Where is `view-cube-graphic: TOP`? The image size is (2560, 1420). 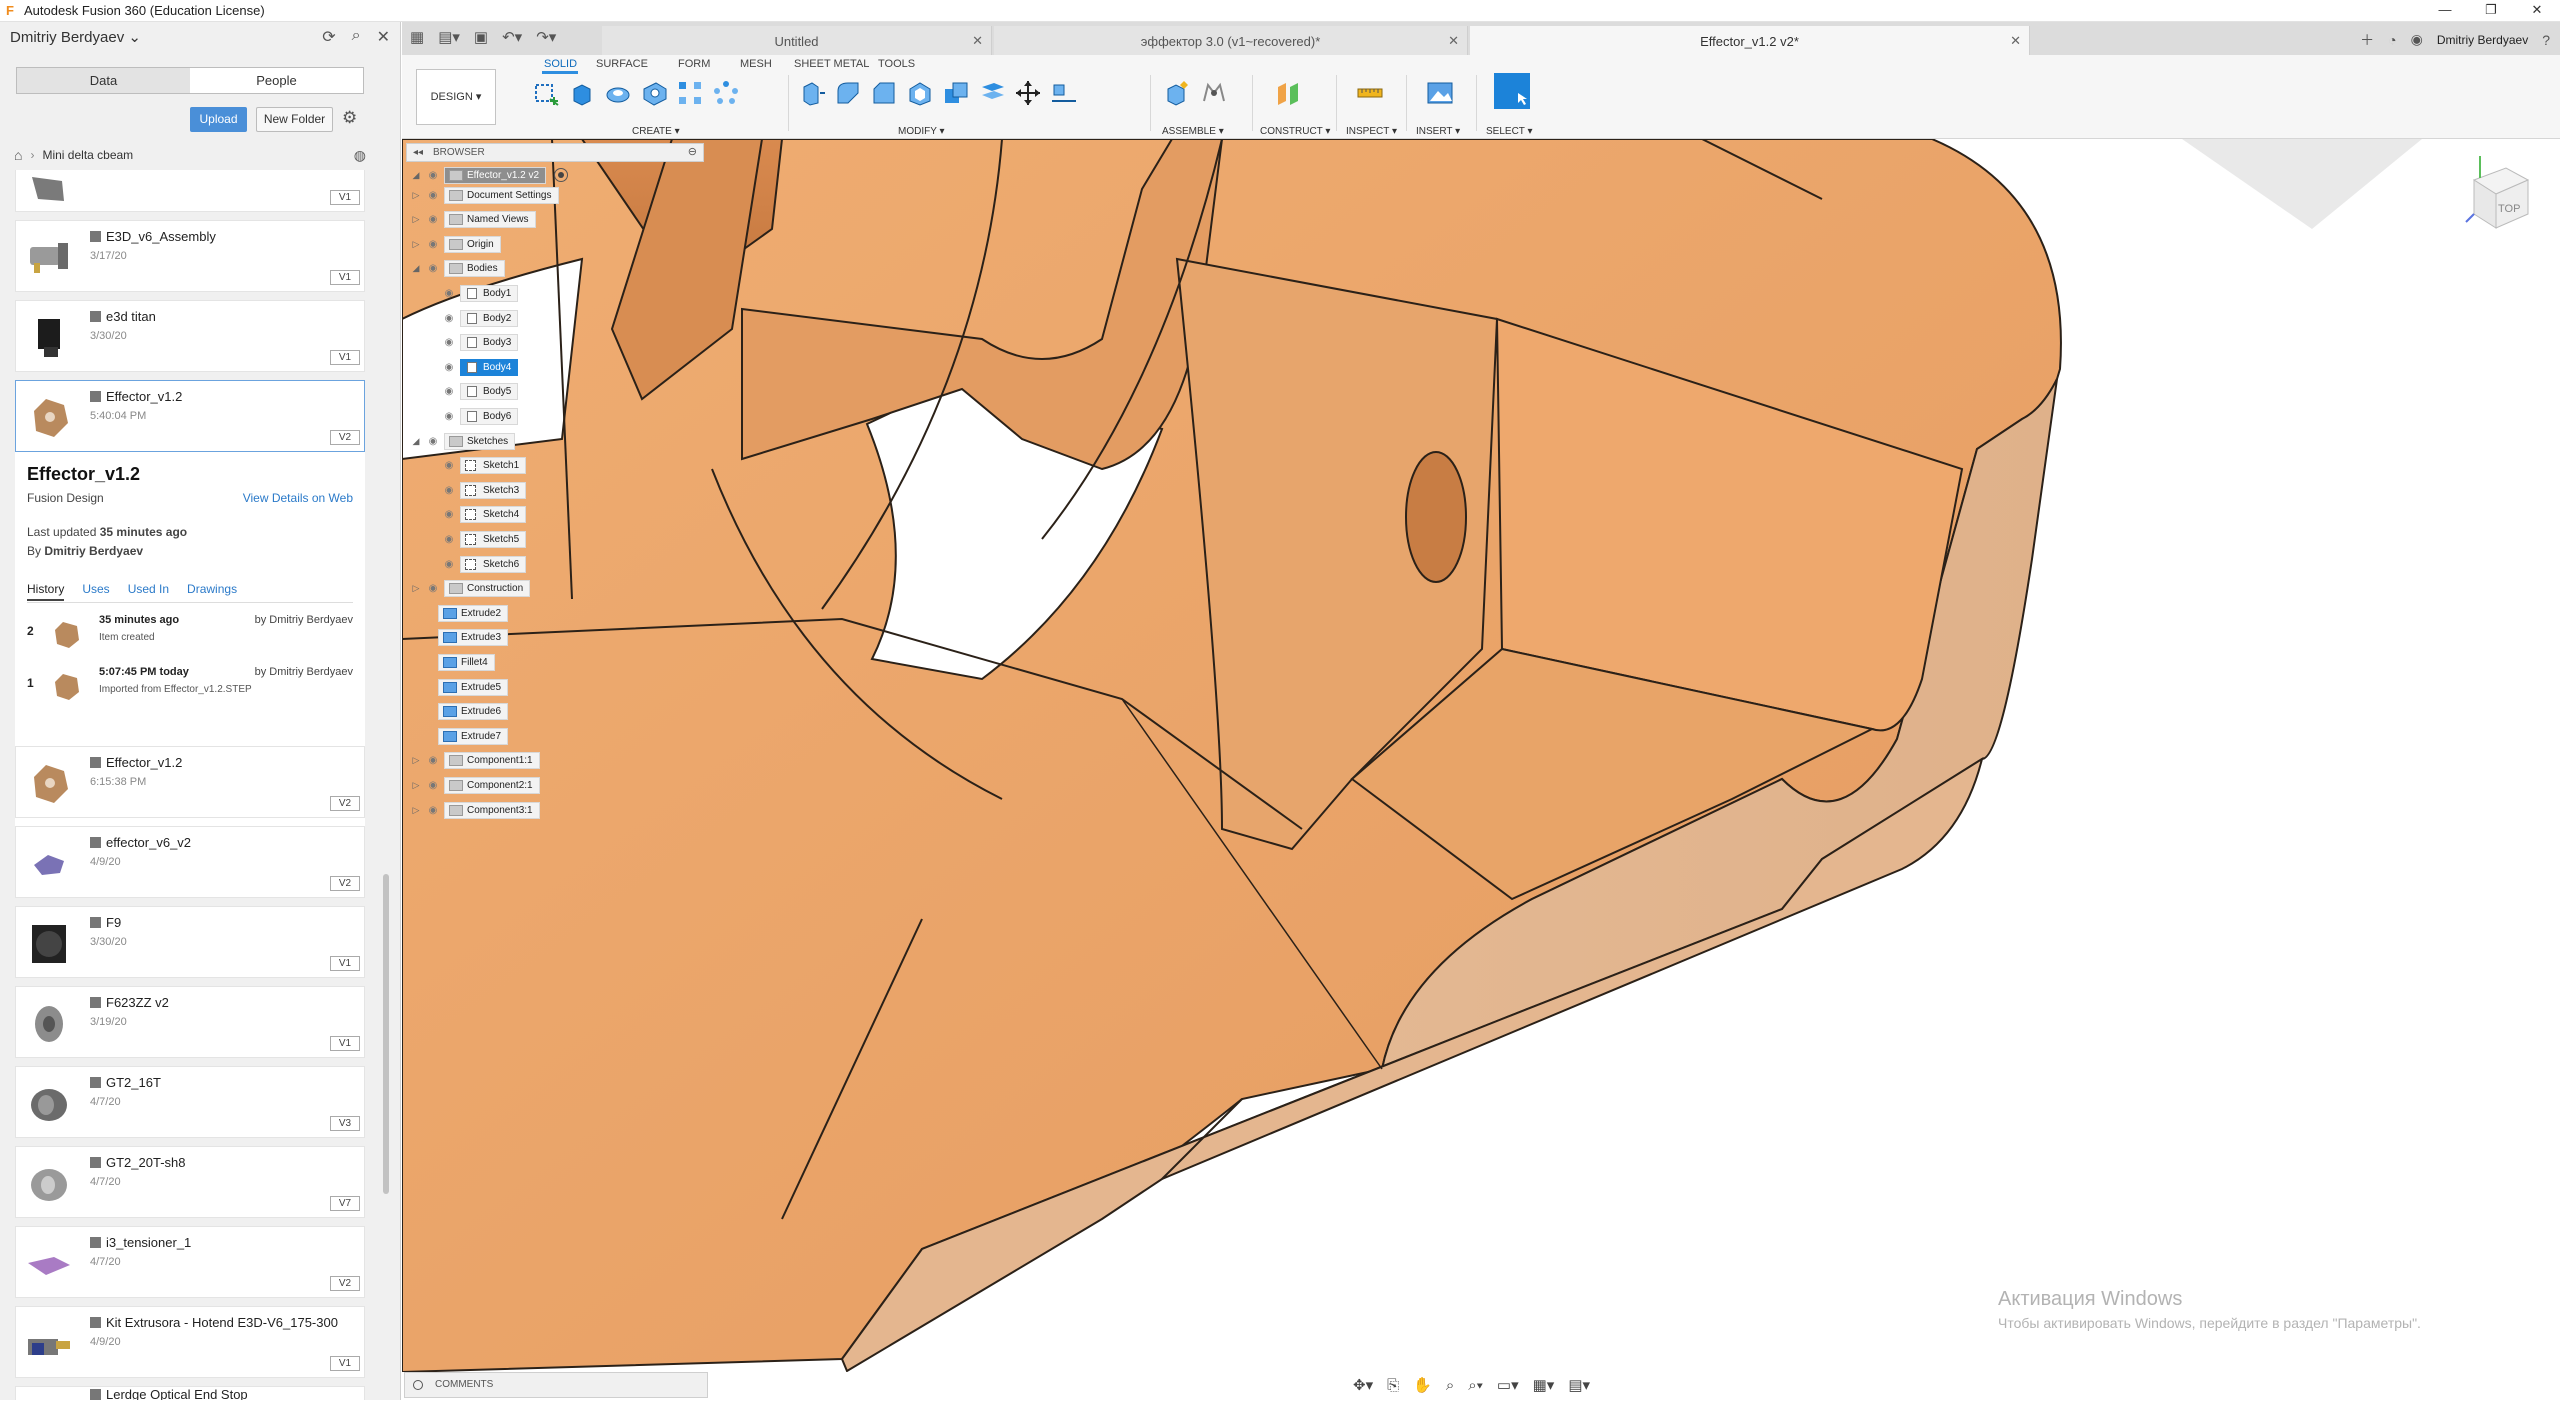
view-cube-graphic: TOP is located at coordinates (2498, 195).